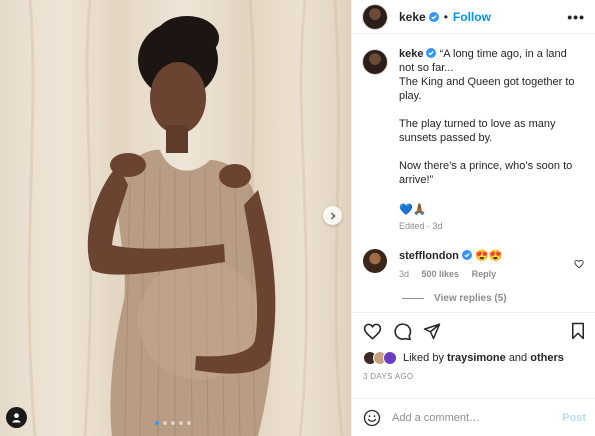  I want to click on tagged-users-button, so click(16, 417).